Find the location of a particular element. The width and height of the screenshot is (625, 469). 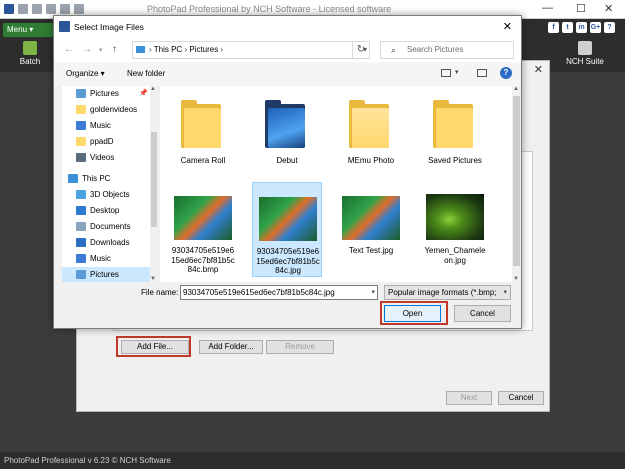

nav-item-downloads: Downloads is located at coordinates (106, 243).